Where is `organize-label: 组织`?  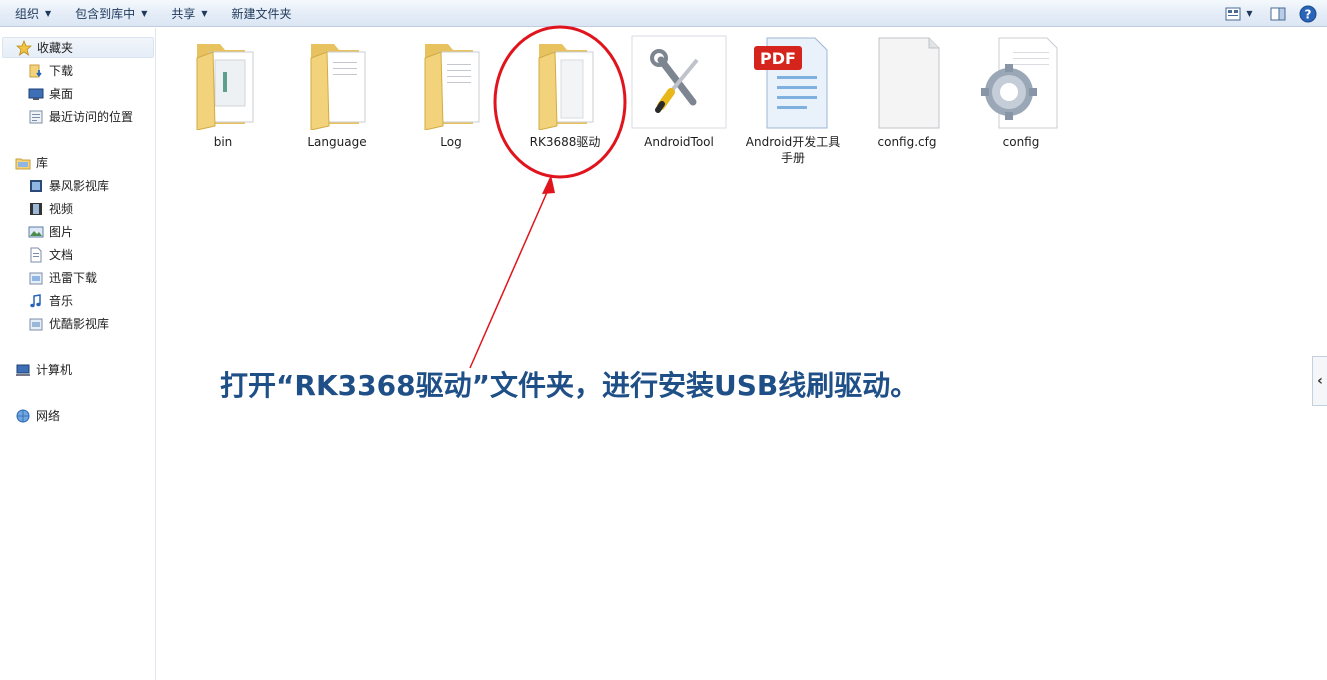 organize-label: 组织 is located at coordinates (27, 13).